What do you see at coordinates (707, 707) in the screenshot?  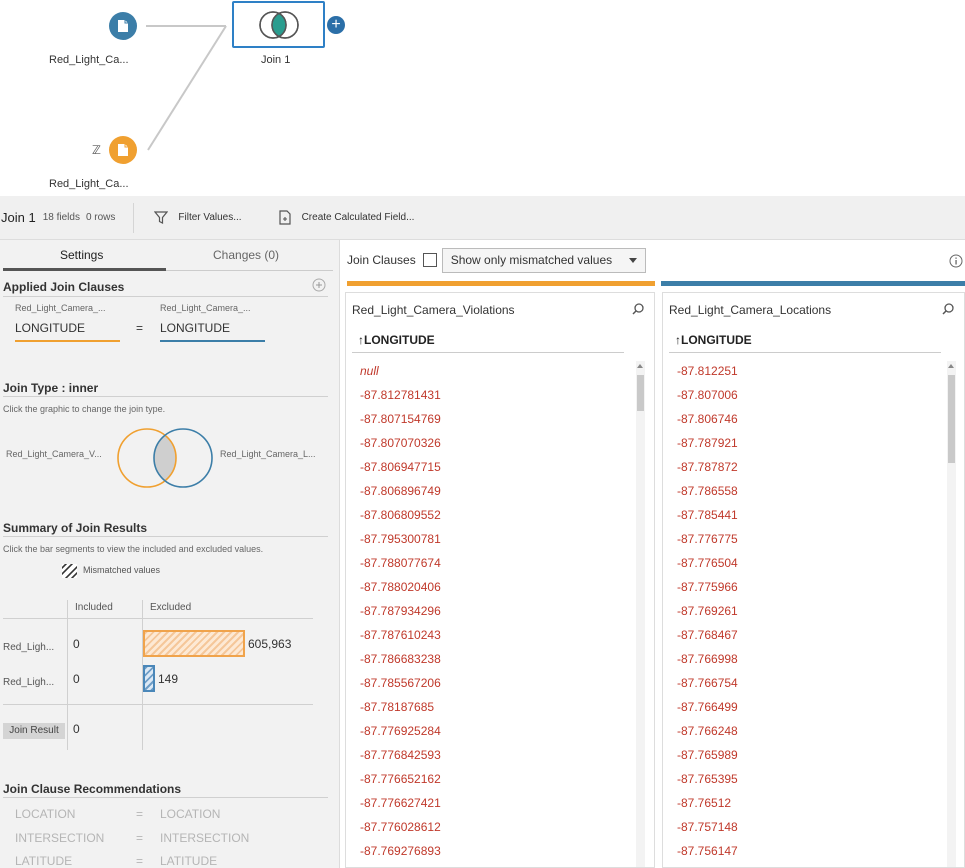 I see `value-item: -87.766499` at bounding box center [707, 707].